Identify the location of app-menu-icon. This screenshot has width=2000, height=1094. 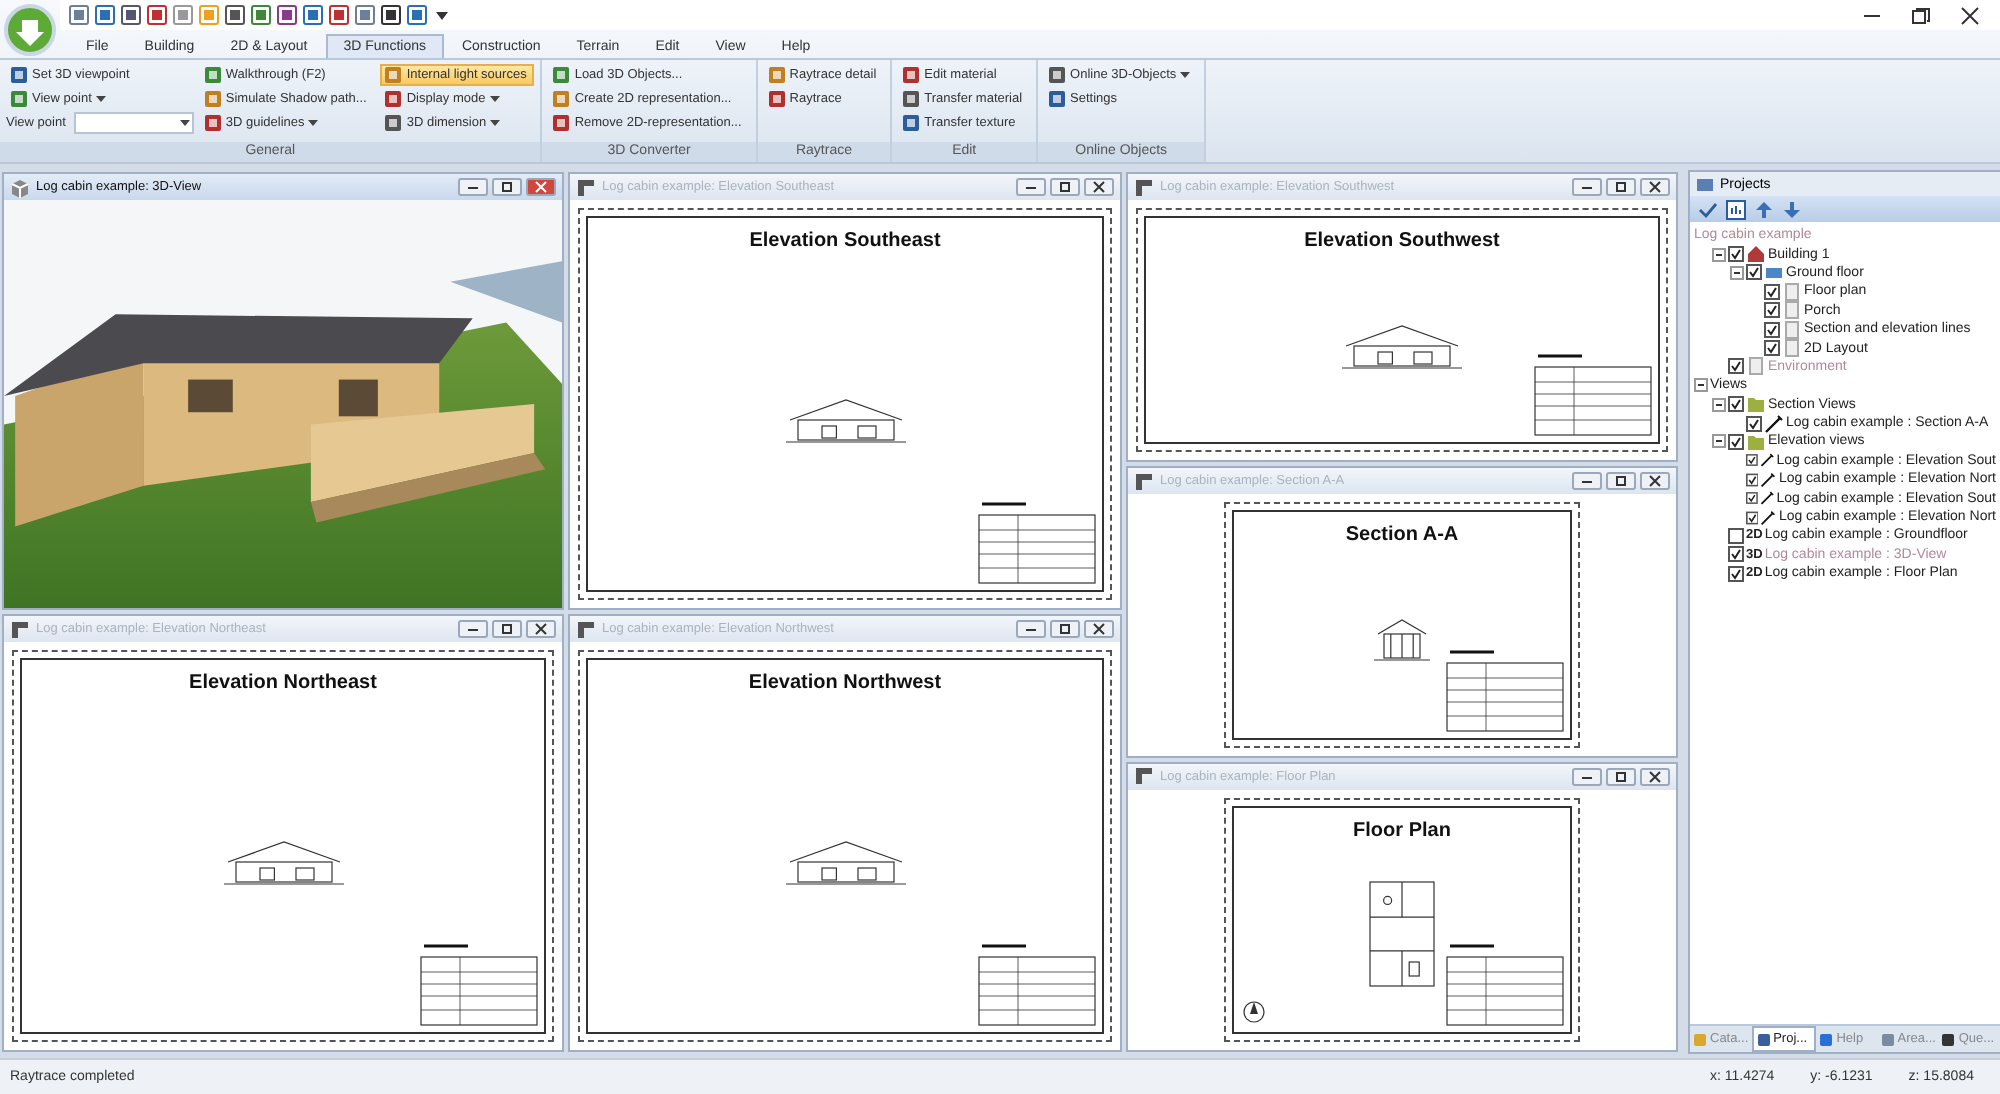
(30, 29).